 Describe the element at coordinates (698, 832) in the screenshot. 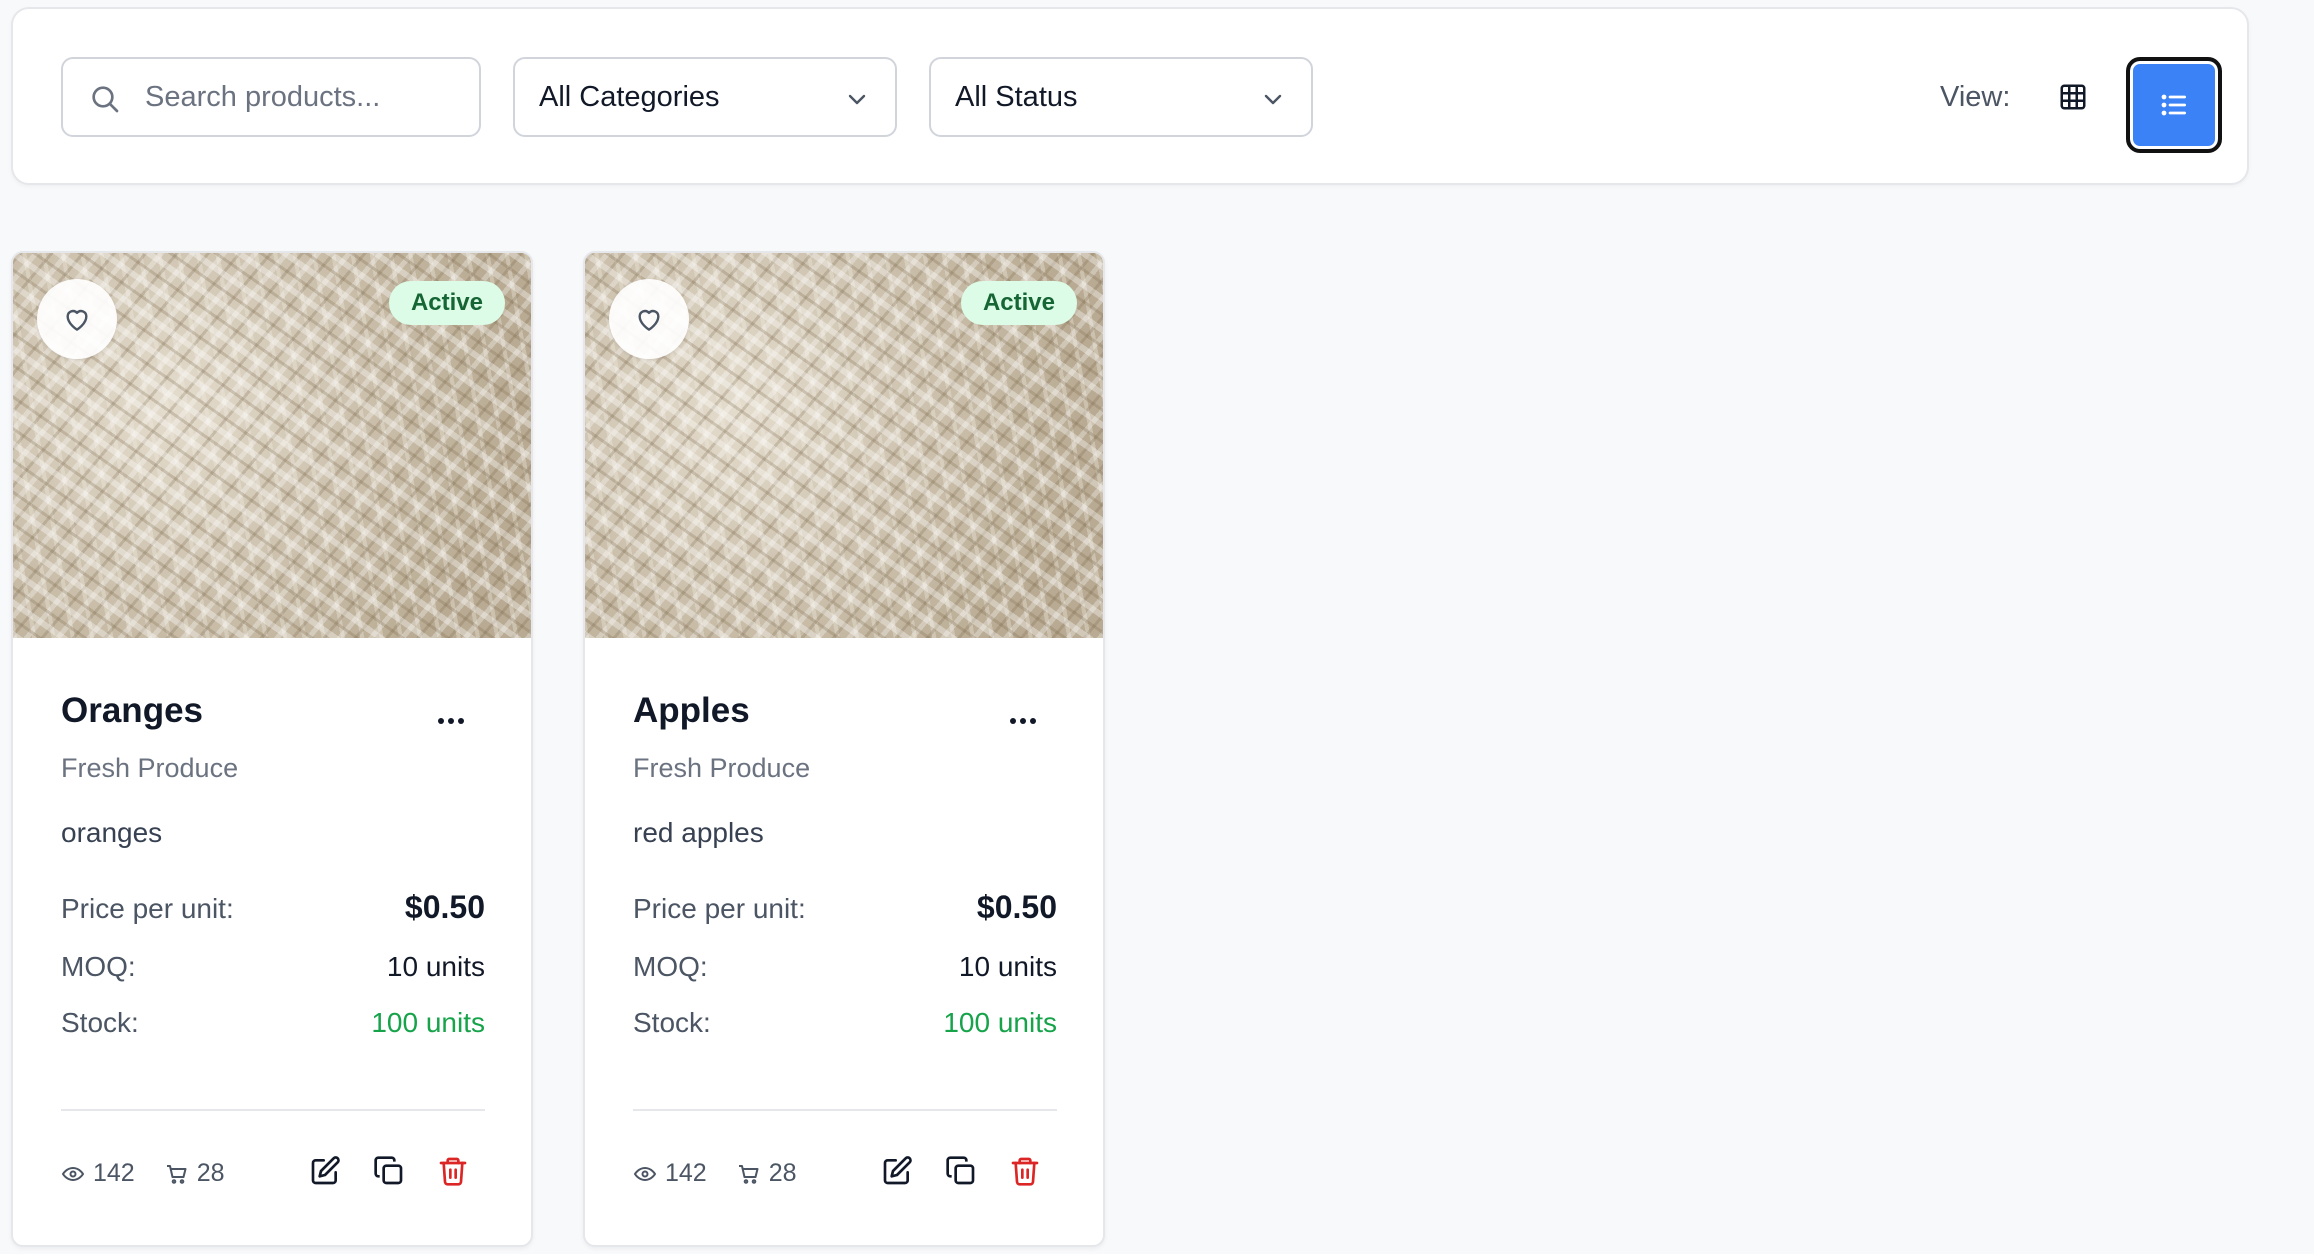

I see `product-description: red apples` at that location.